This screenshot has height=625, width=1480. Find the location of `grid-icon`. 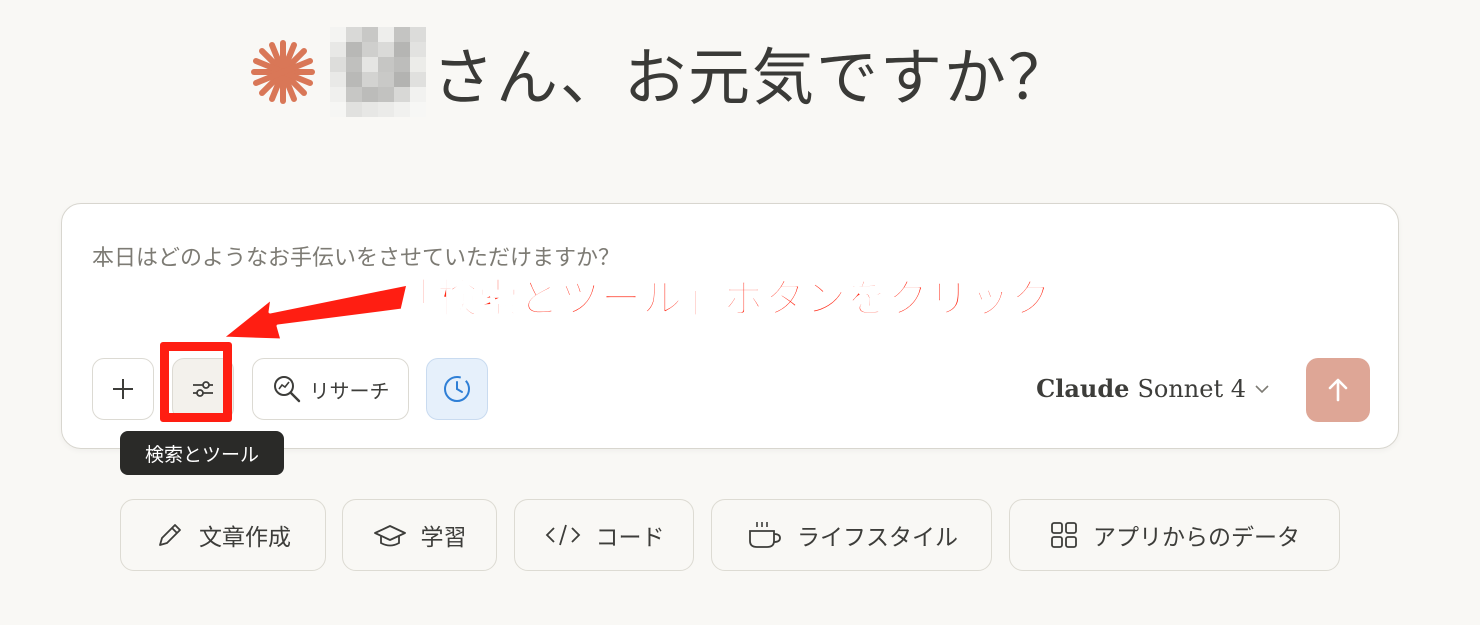

grid-icon is located at coordinates (1064, 535).